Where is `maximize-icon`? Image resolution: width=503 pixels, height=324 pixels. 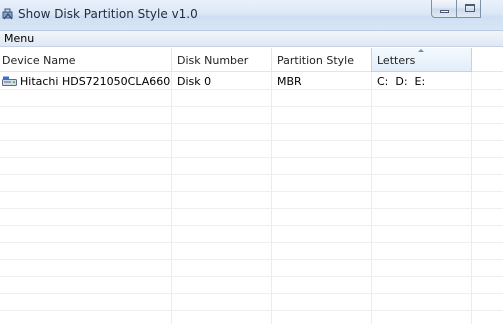 maximize-icon is located at coordinates (470, 8).